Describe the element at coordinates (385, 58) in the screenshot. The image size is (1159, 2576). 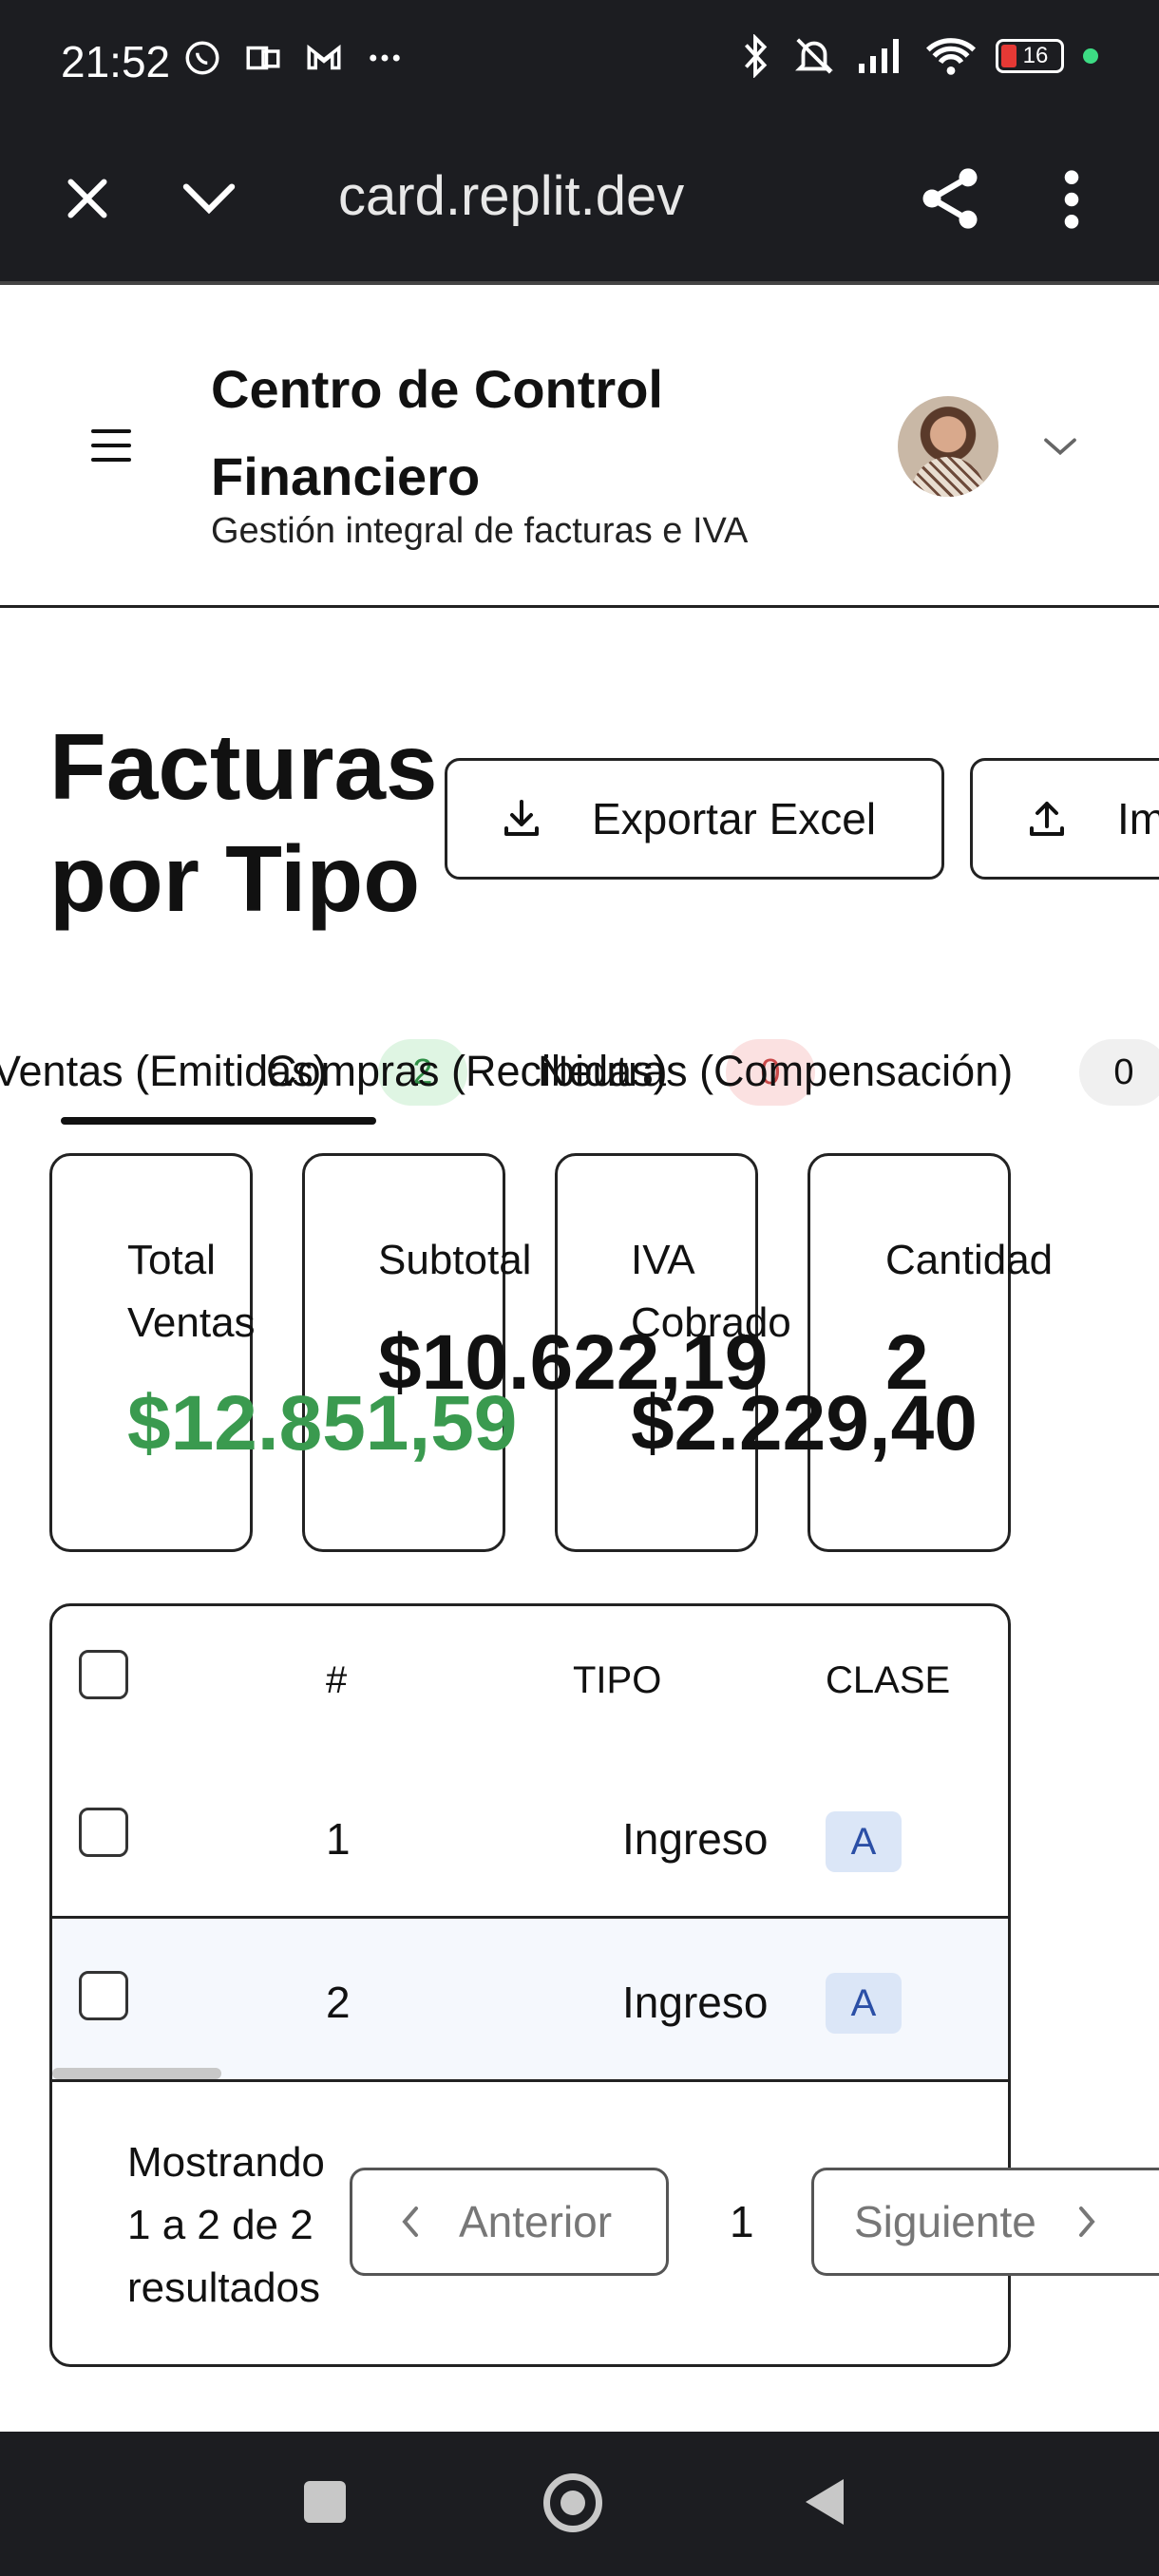
I see `more-notifications-icon` at that location.